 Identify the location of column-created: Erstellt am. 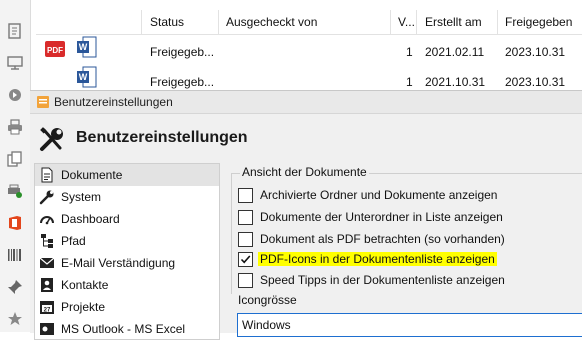
(453, 22).